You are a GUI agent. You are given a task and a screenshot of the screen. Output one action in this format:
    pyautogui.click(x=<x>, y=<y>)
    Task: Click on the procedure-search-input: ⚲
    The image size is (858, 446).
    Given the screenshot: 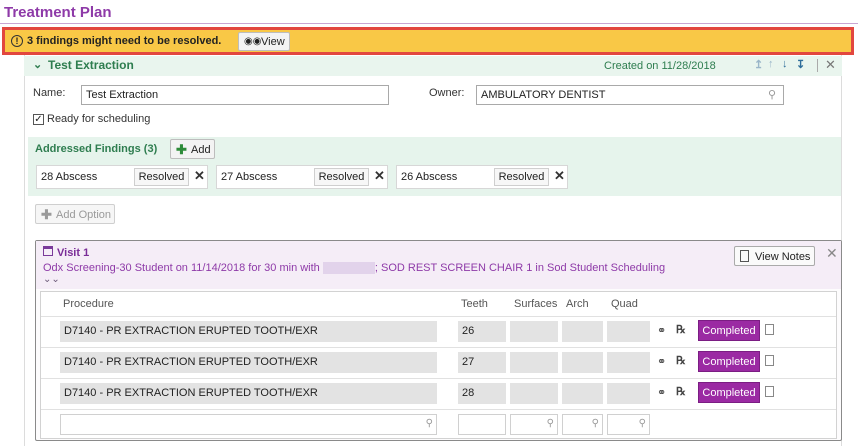 What is the action you would take?
    pyautogui.click(x=248, y=424)
    